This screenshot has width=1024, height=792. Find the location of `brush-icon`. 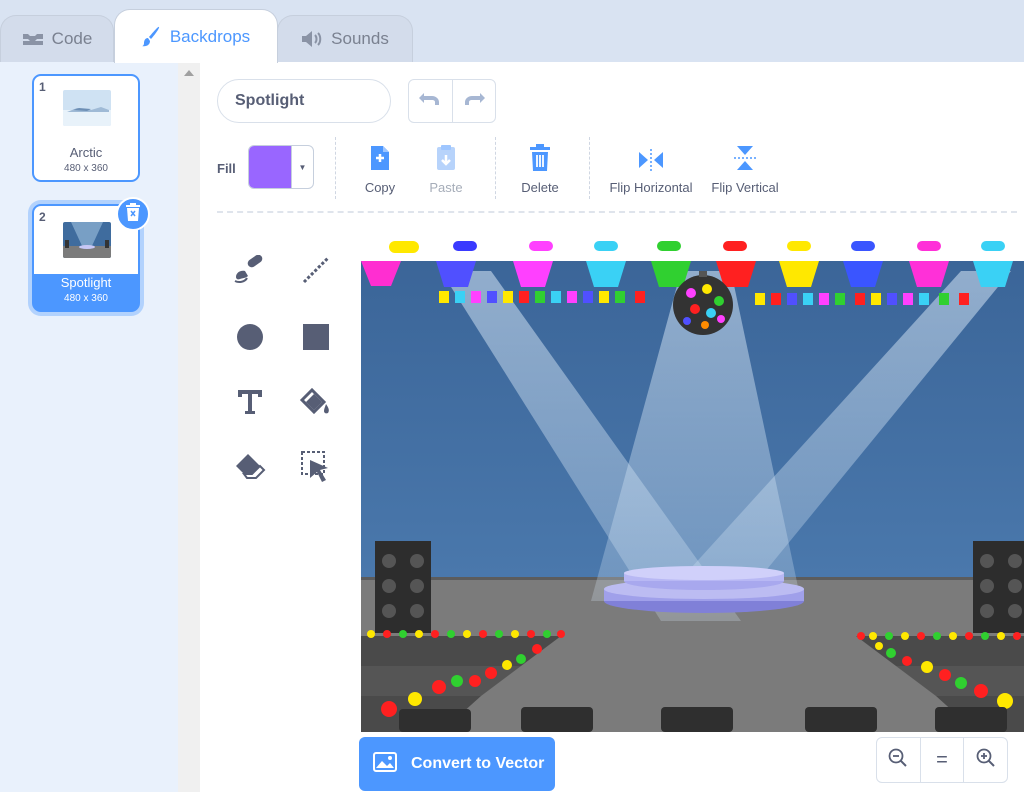

brush-icon is located at coordinates (250, 272).